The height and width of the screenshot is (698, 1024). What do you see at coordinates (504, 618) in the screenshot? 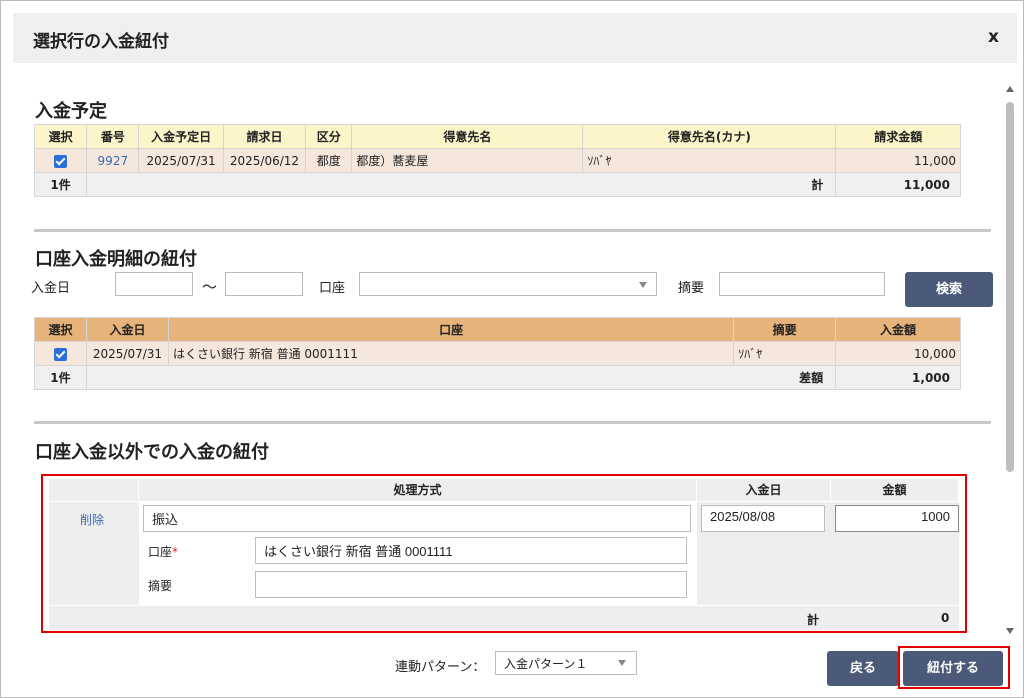
I see `other-payment-footer` at bounding box center [504, 618].